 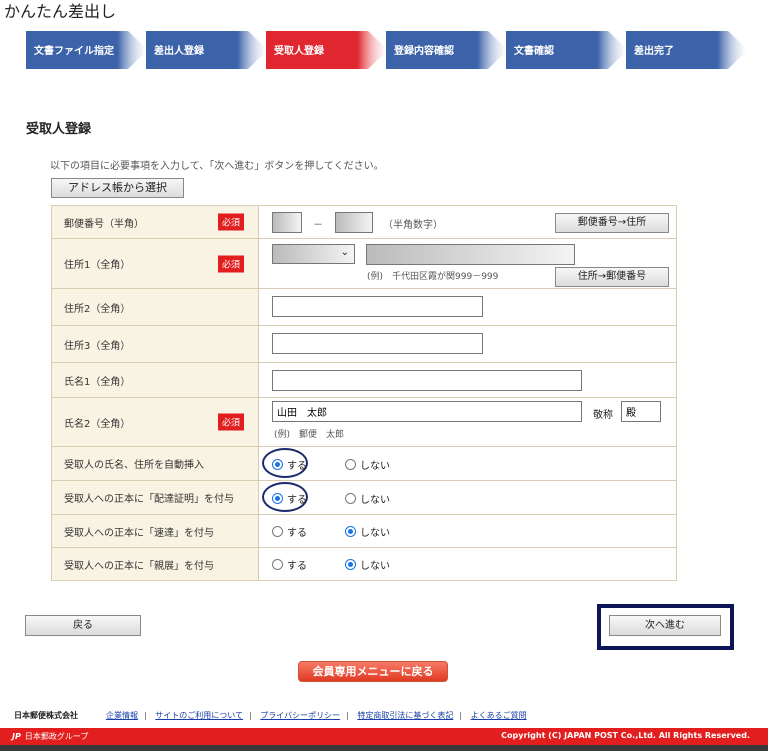 What do you see at coordinates (654, 51) in the screenshot?
I see `step-label: 差出完了` at bounding box center [654, 51].